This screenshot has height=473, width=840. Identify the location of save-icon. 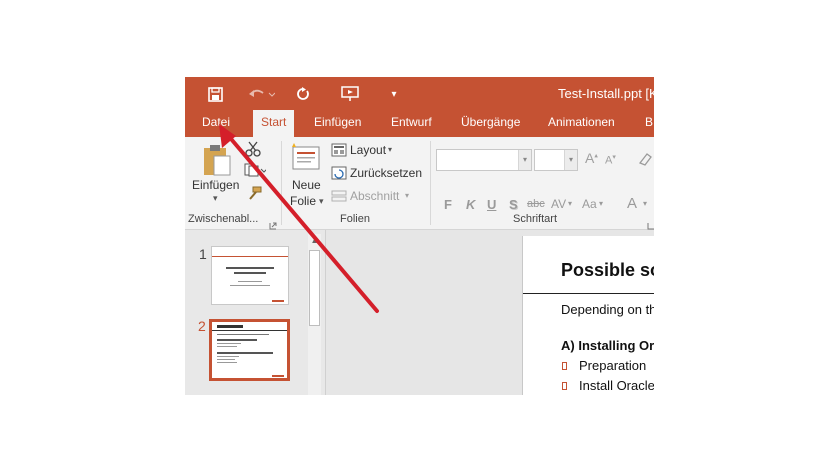
(215, 94).